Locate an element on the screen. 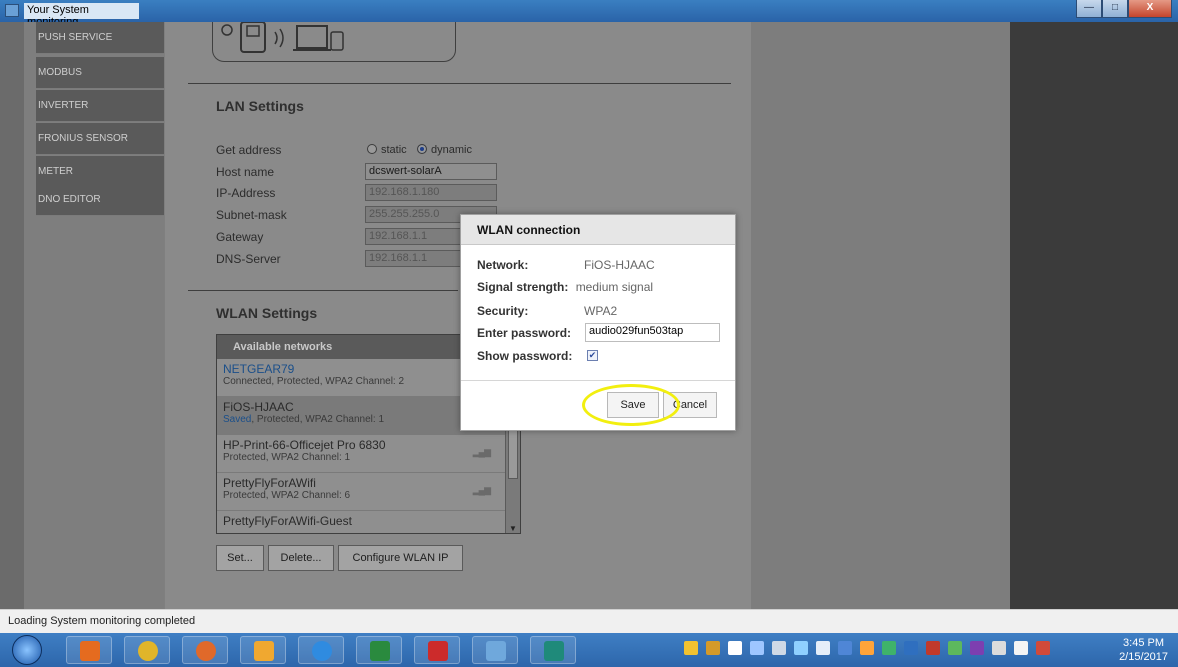 This screenshot has width=1178, height=667. network-detail: Protected, WPA2 Channel: 1 is located at coordinates (287, 457).